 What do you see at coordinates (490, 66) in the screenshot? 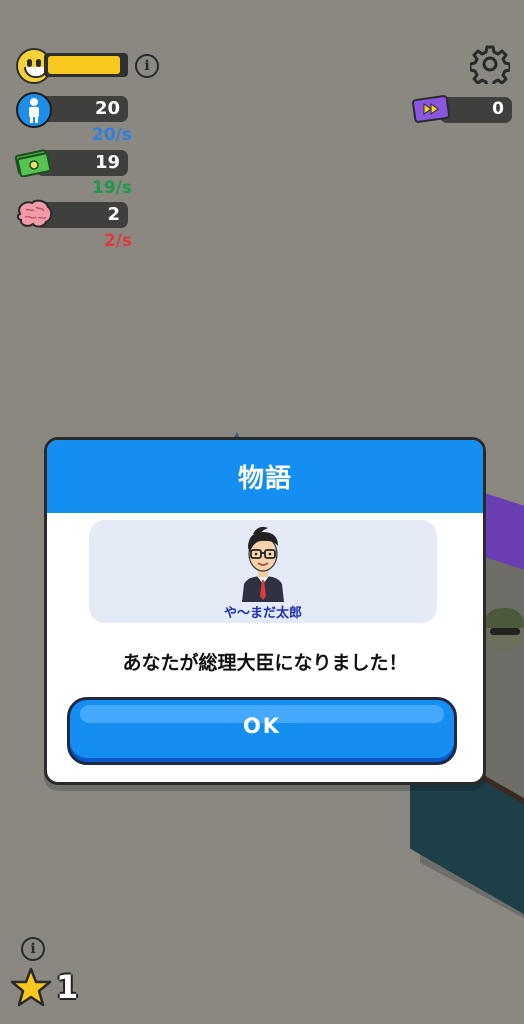
I see `gear-icon` at bounding box center [490, 66].